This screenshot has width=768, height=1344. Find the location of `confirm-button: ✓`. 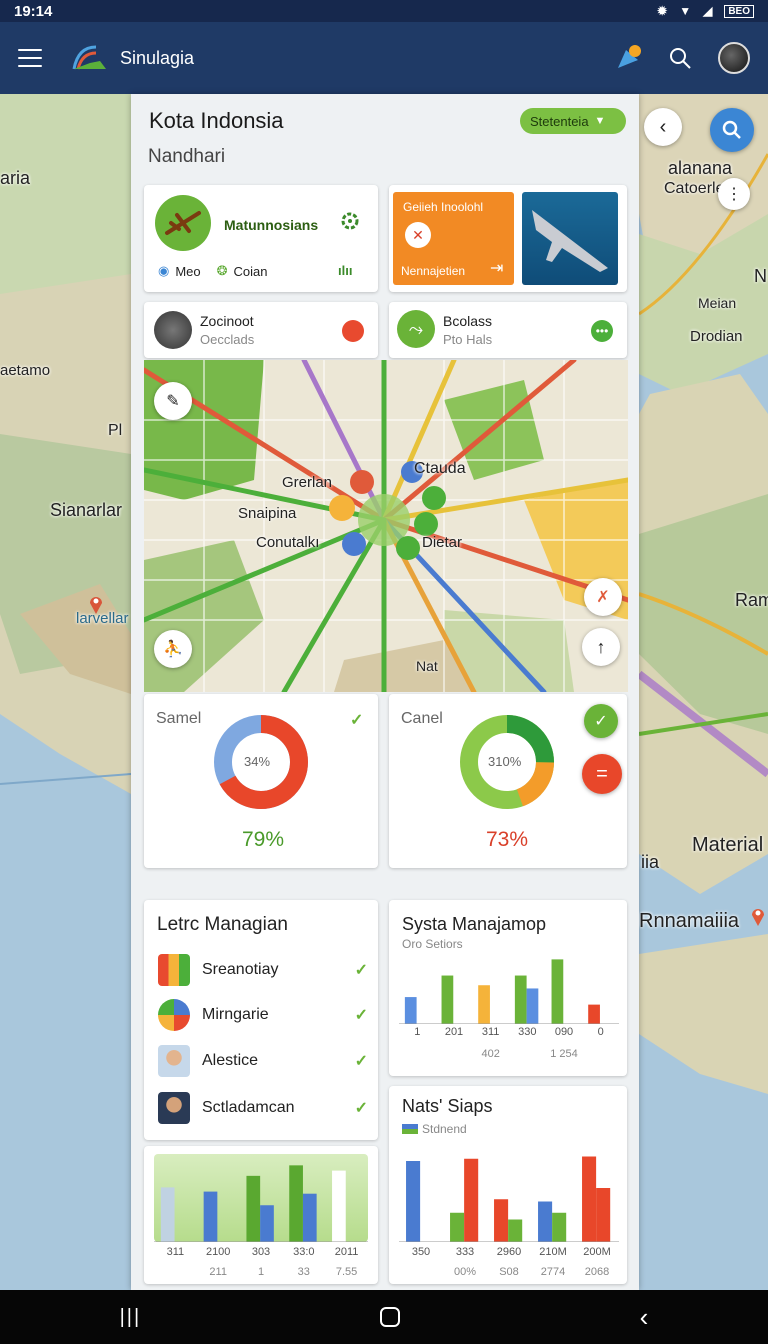

confirm-button: ✓ is located at coordinates (601, 721).